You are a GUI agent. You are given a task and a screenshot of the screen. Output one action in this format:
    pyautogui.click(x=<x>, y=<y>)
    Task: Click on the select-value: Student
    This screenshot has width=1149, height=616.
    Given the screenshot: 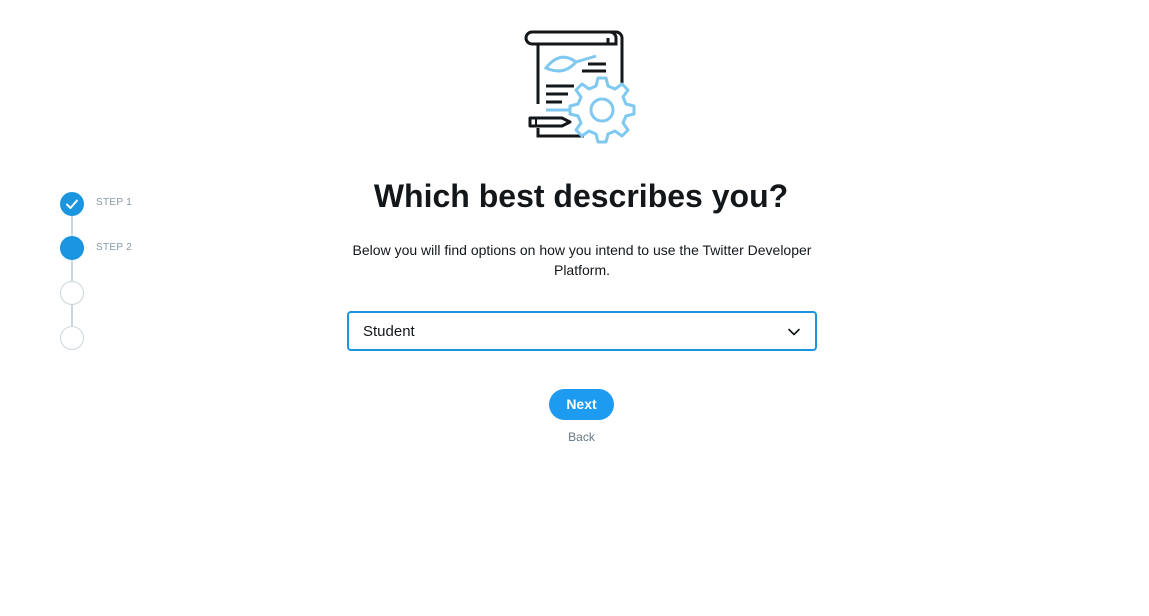 What is the action you would take?
    pyautogui.click(x=389, y=331)
    